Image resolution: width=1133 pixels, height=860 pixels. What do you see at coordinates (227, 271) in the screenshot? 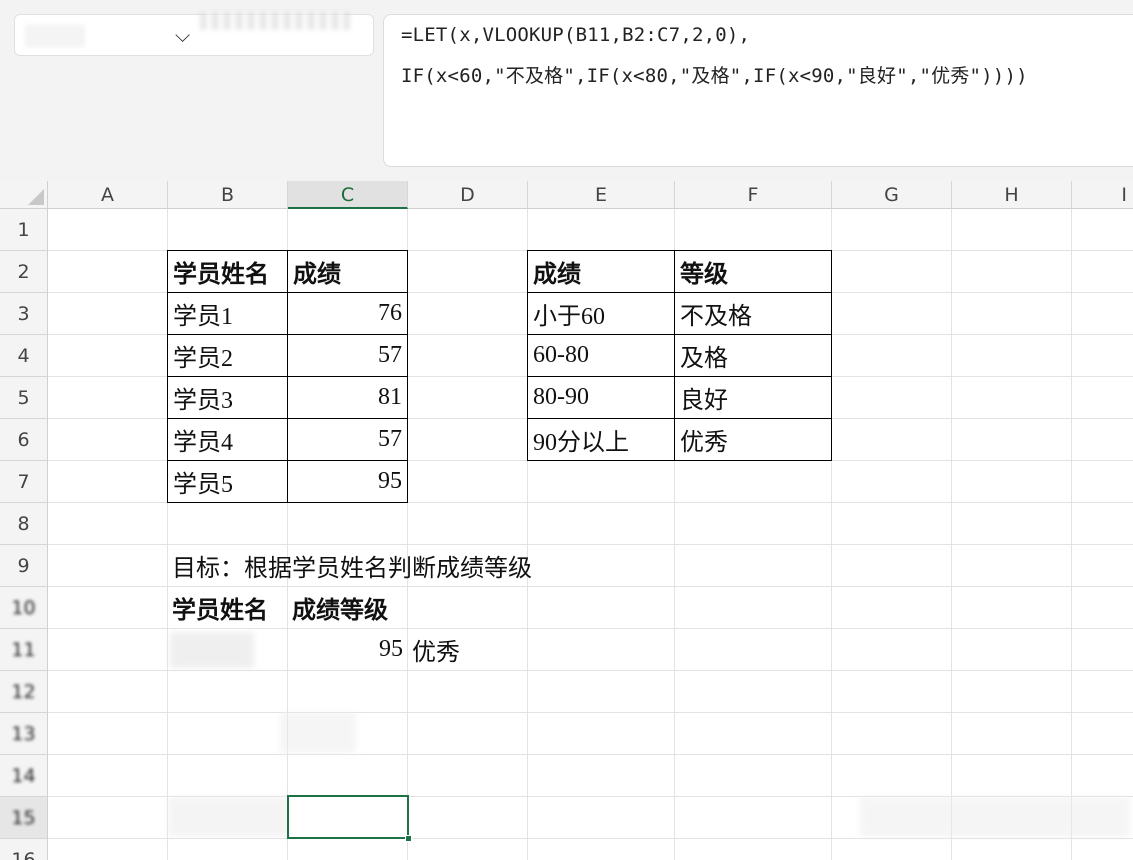
I see `student-table-header-name: 学员姓名` at bounding box center [227, 271].